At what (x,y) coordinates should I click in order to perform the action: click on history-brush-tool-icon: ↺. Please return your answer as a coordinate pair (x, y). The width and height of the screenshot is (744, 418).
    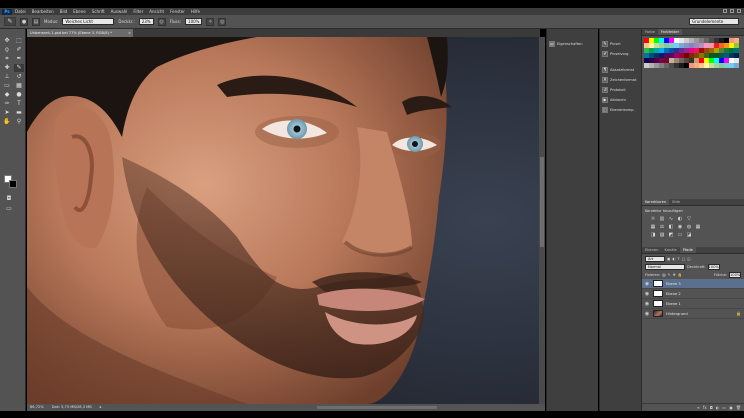
    Looking at the image, I should click on (19, 77).